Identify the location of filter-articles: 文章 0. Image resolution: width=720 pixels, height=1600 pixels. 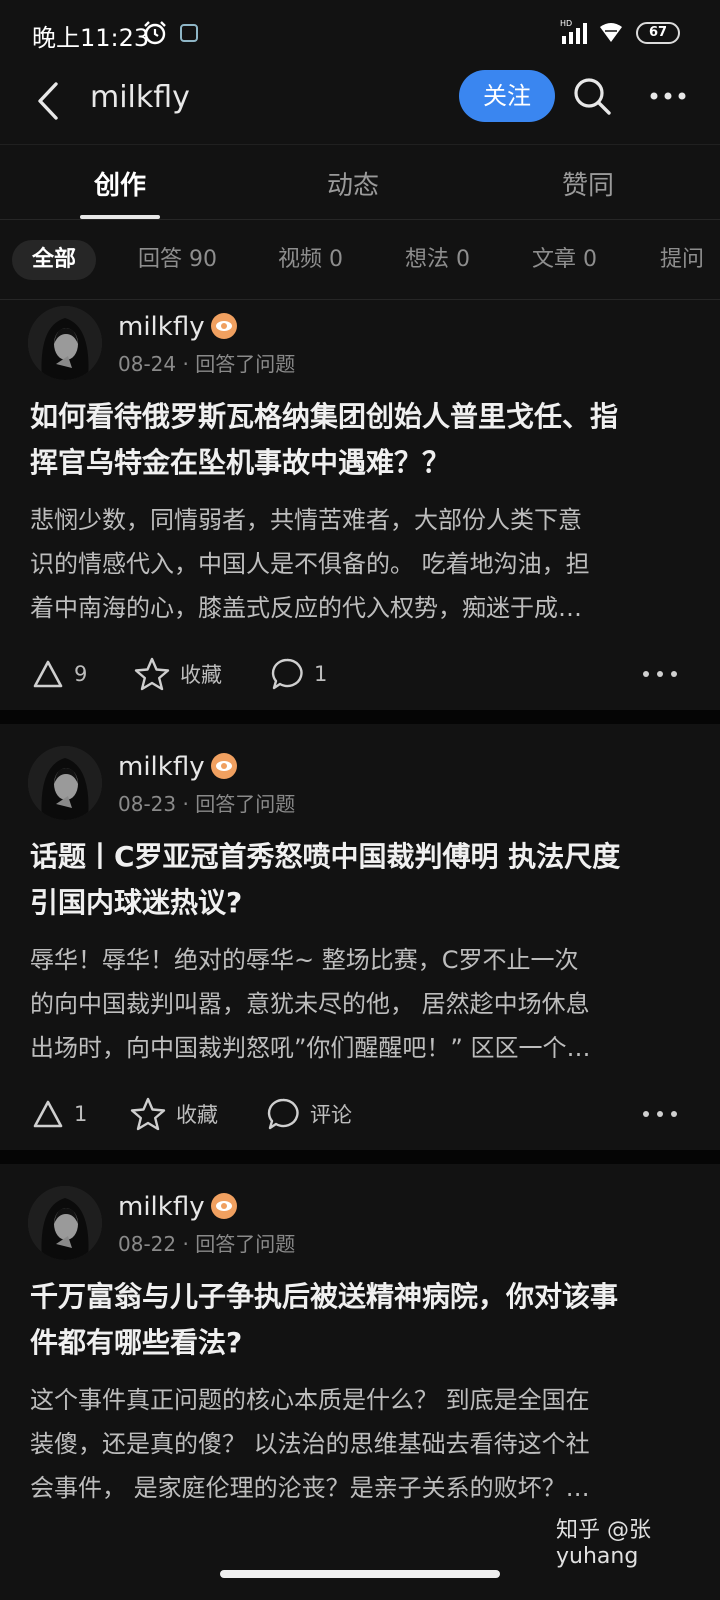
(564, 260).